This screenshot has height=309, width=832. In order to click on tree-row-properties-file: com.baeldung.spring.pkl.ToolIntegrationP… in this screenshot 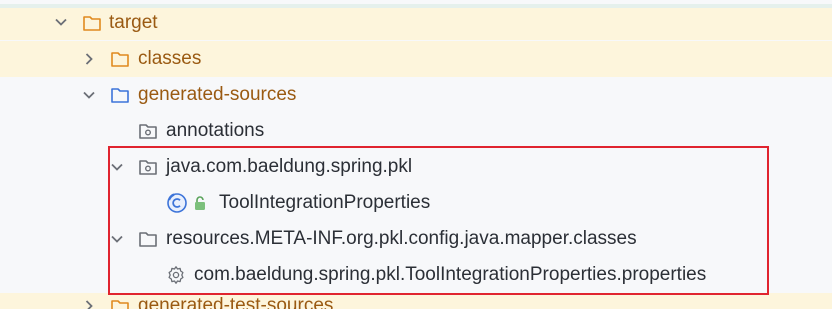, I will do `click(416, 275)`.